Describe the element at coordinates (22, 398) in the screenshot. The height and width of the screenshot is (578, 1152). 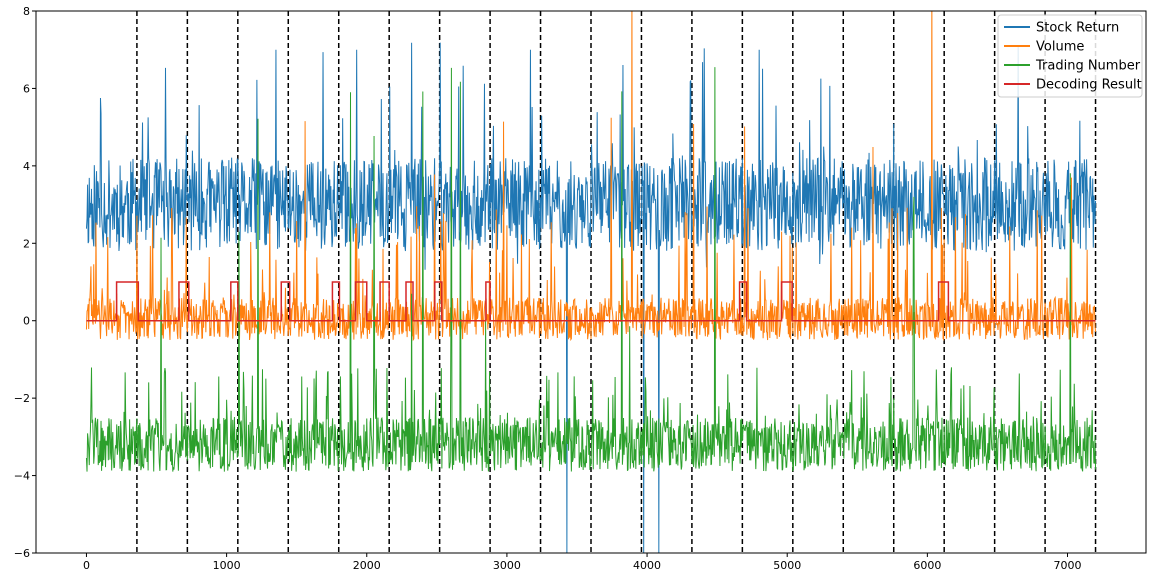
I see `y-tick-label: −2` at that location.